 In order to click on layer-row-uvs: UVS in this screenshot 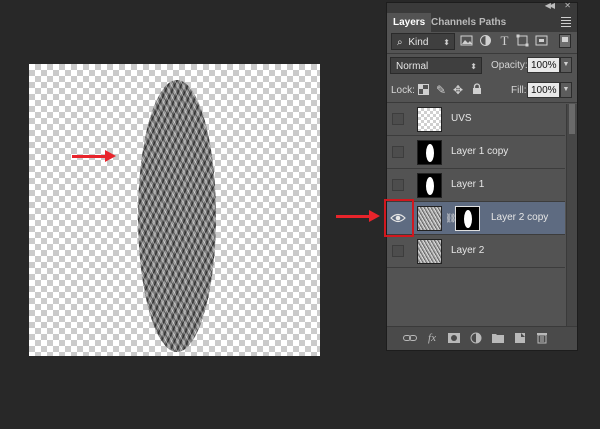, I will do `click(476, 119)`.